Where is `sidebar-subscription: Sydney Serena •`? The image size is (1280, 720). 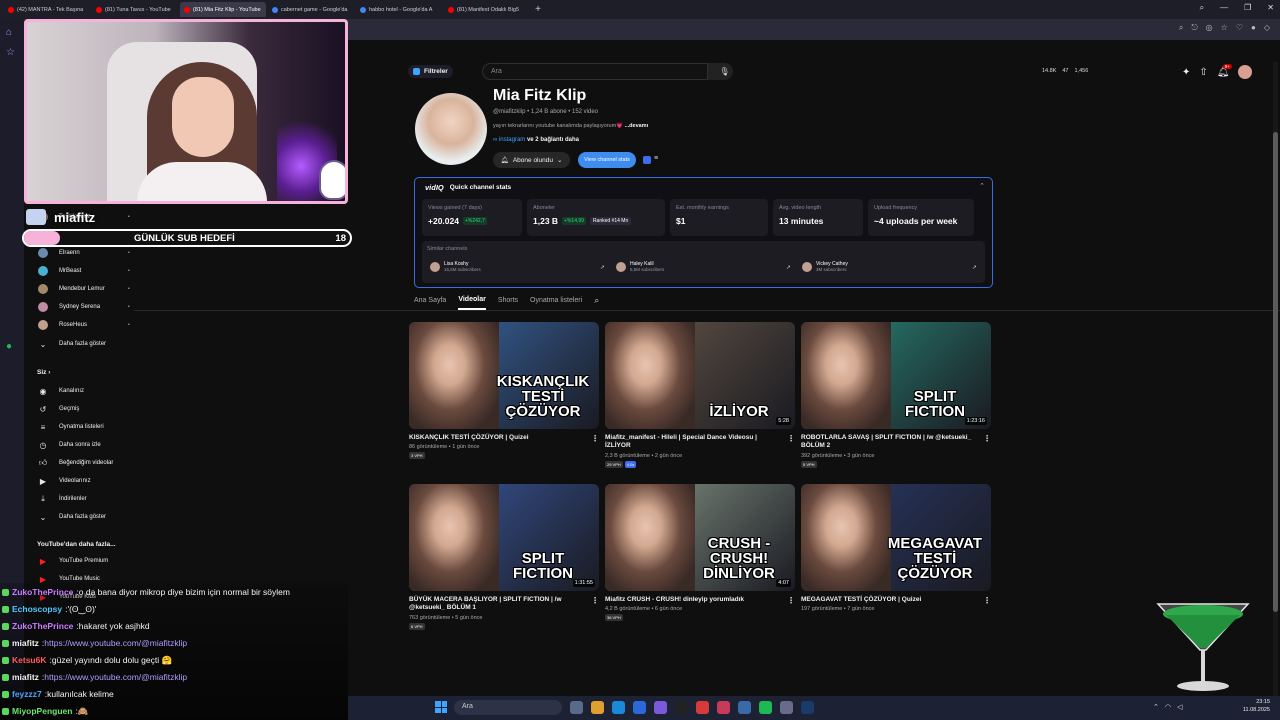 sidebar-subscription: Sydney Serena • is located at coordinates (84, 307).